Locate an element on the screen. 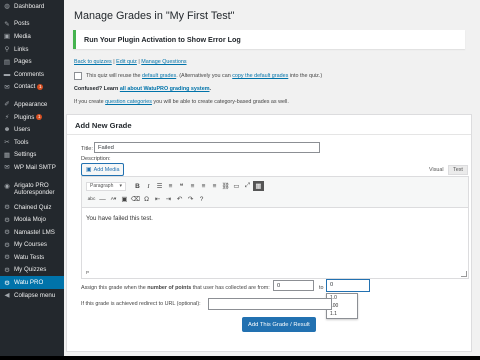 This screenshot has width=480, height=360. blockquote-icon: ❝ is located at coordinates (181, 186).